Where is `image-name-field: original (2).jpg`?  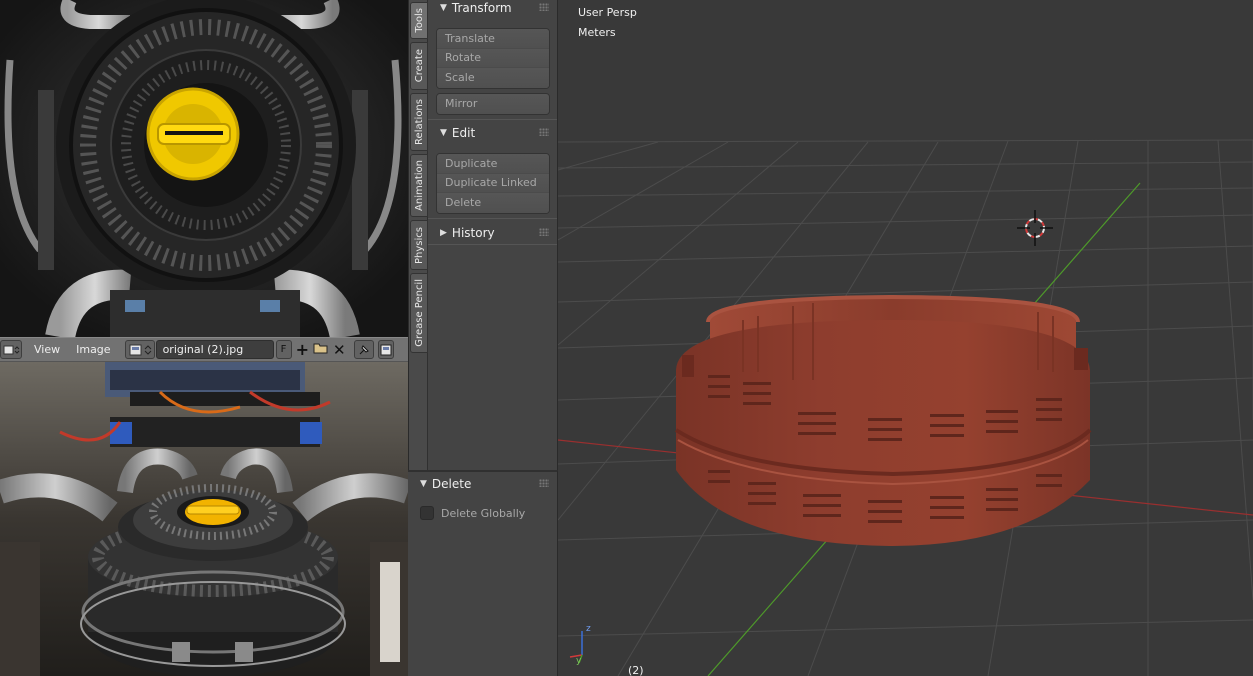
image-name-field: original (2).jpg is located at coordinates (214, 349).